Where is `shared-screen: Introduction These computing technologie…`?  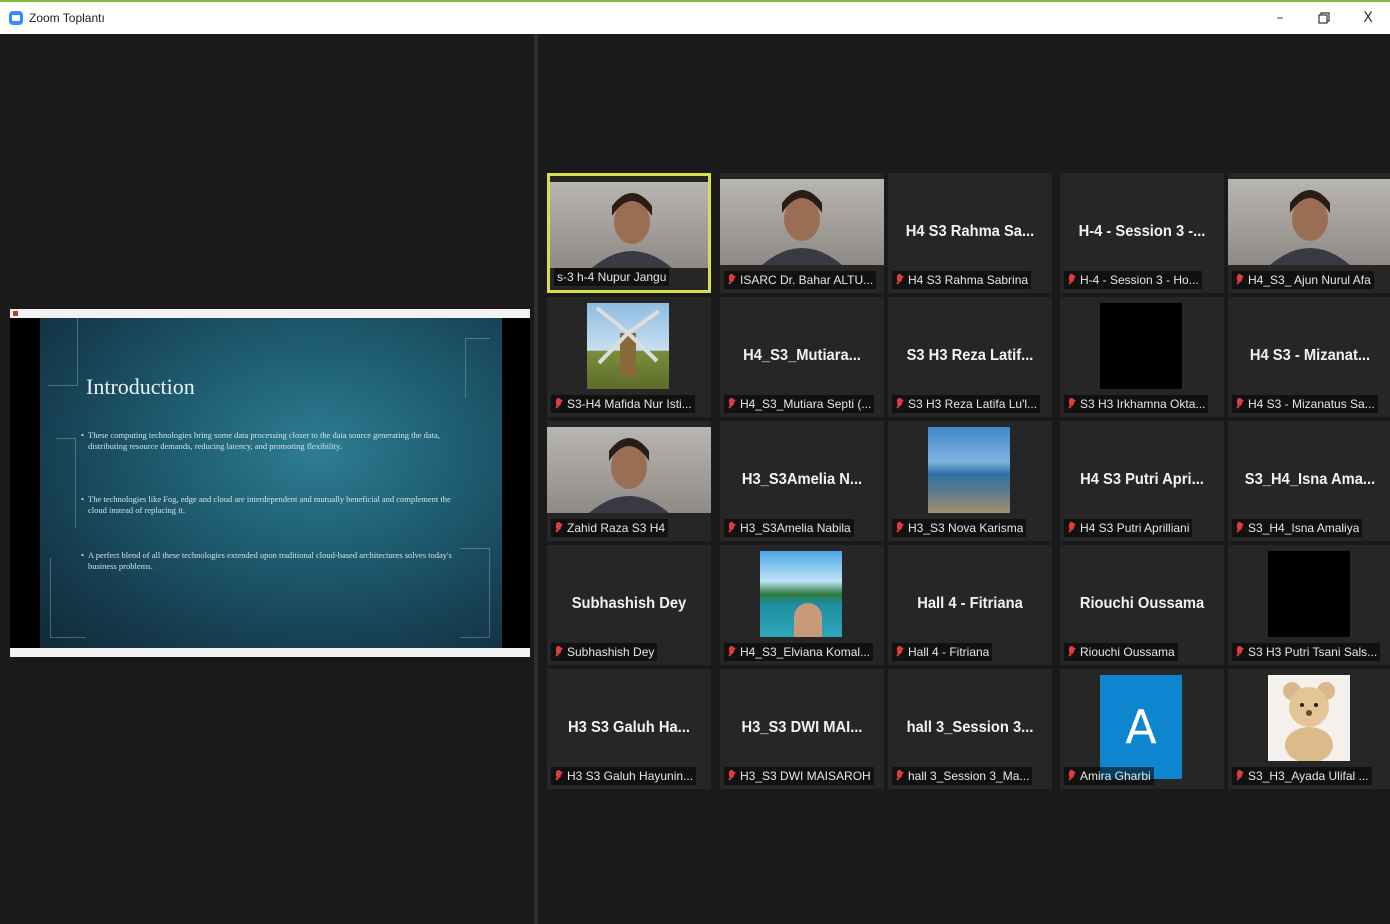 shared-screen: Introduction These computing technologie… is located at coordinates (270, 483).